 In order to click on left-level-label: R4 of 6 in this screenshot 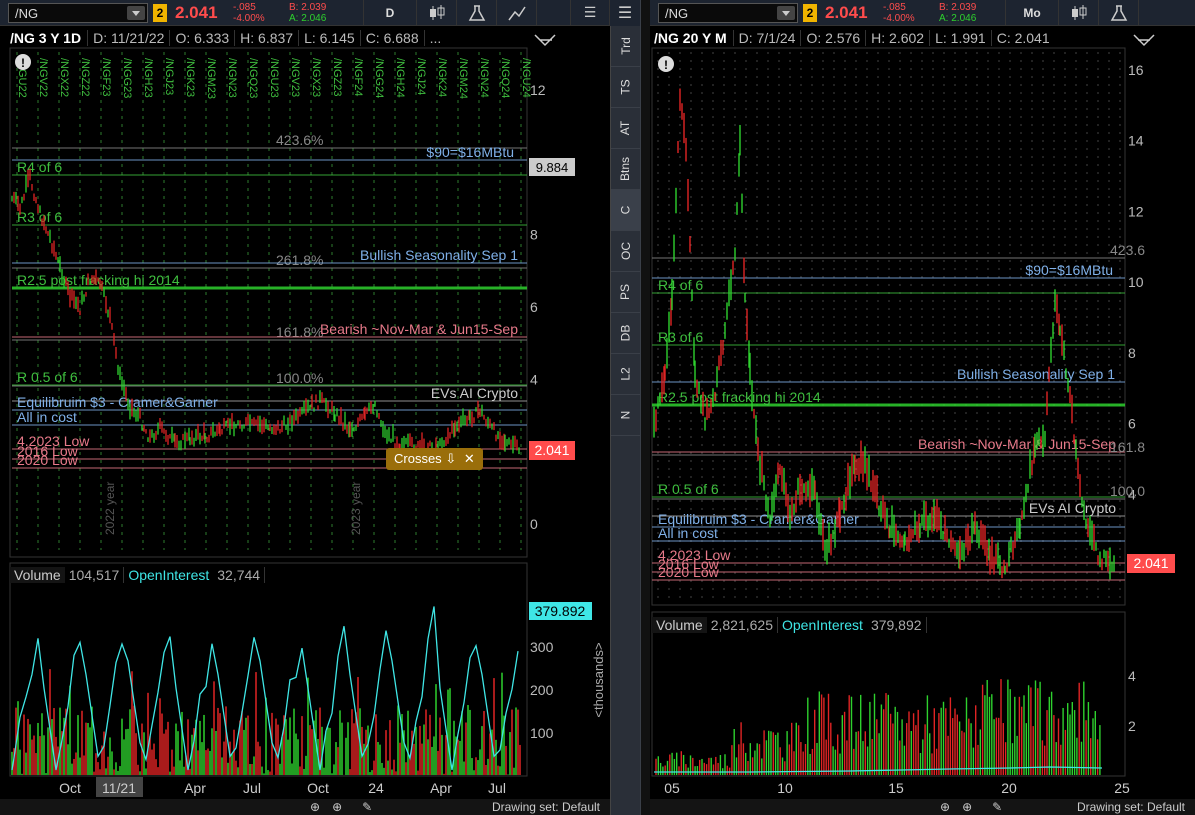, I will do `click(39, 167)`.